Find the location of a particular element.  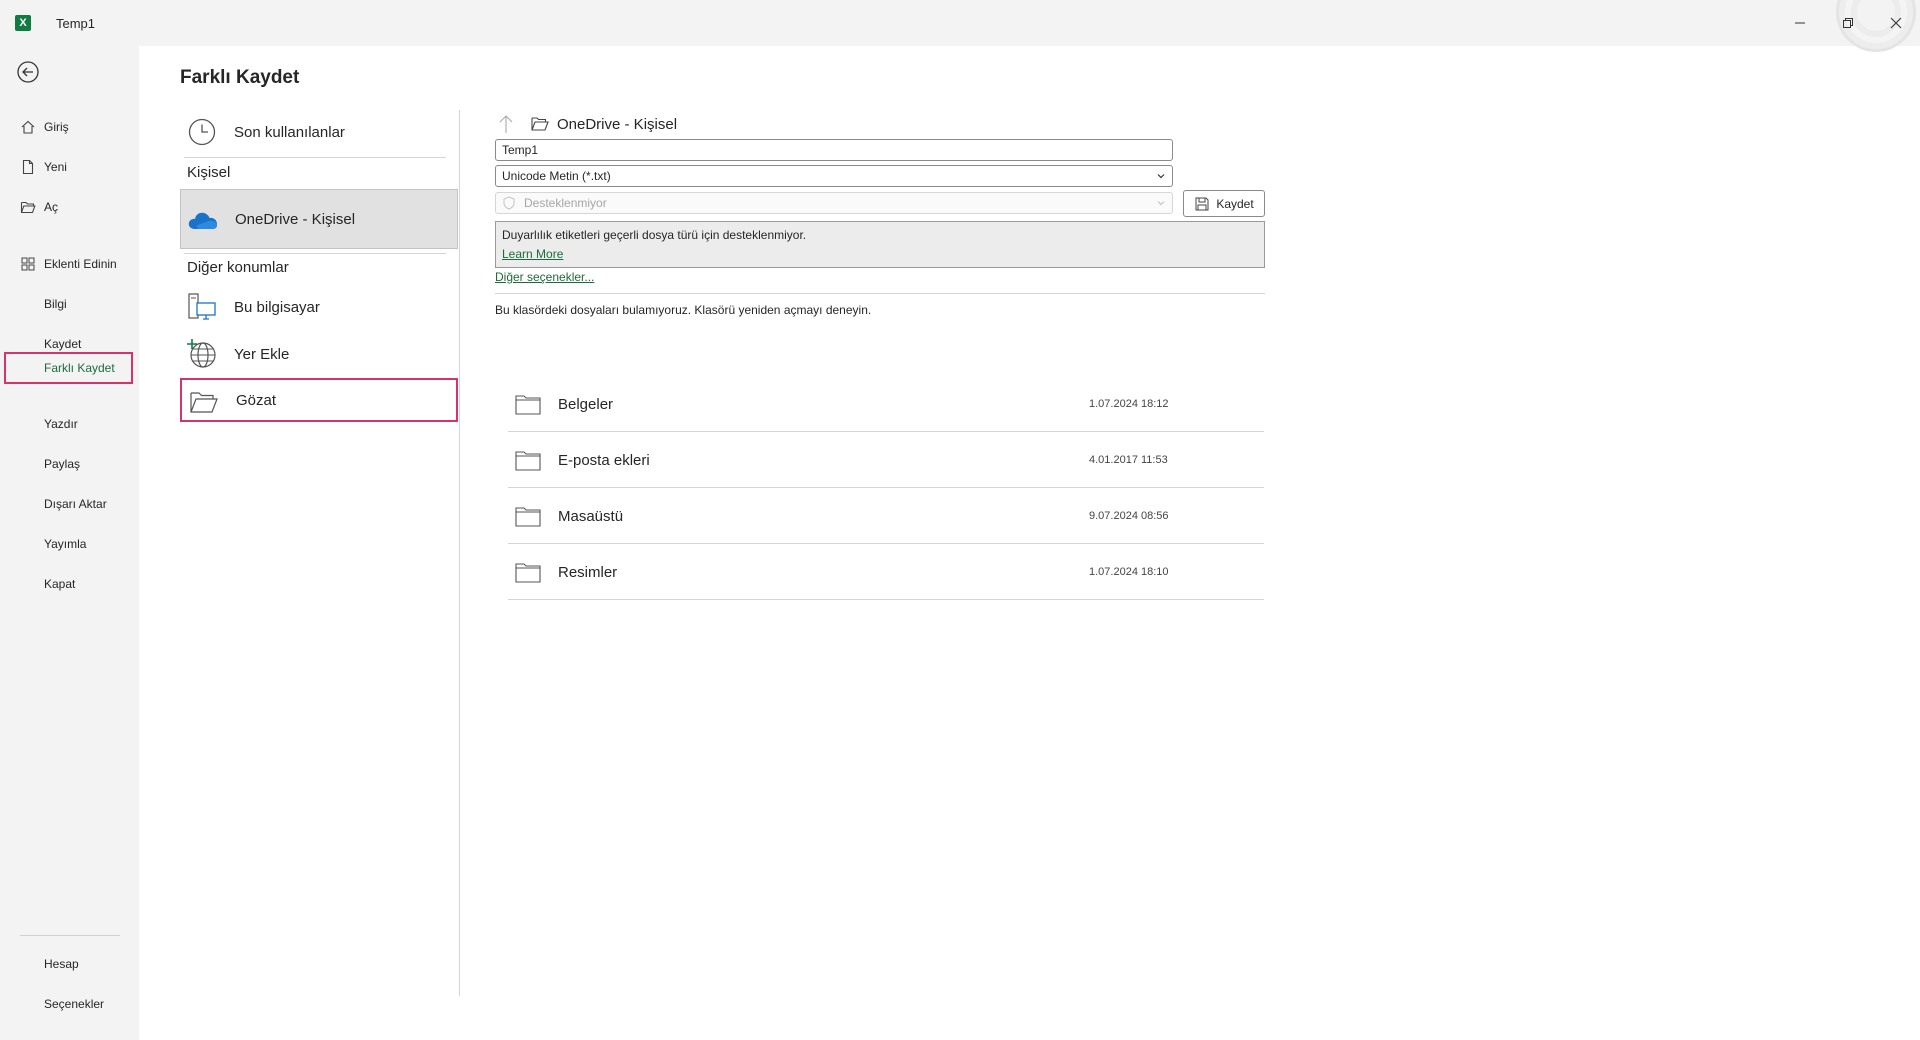

learn-more-link: Learn More is located at coordinates (532, 254).